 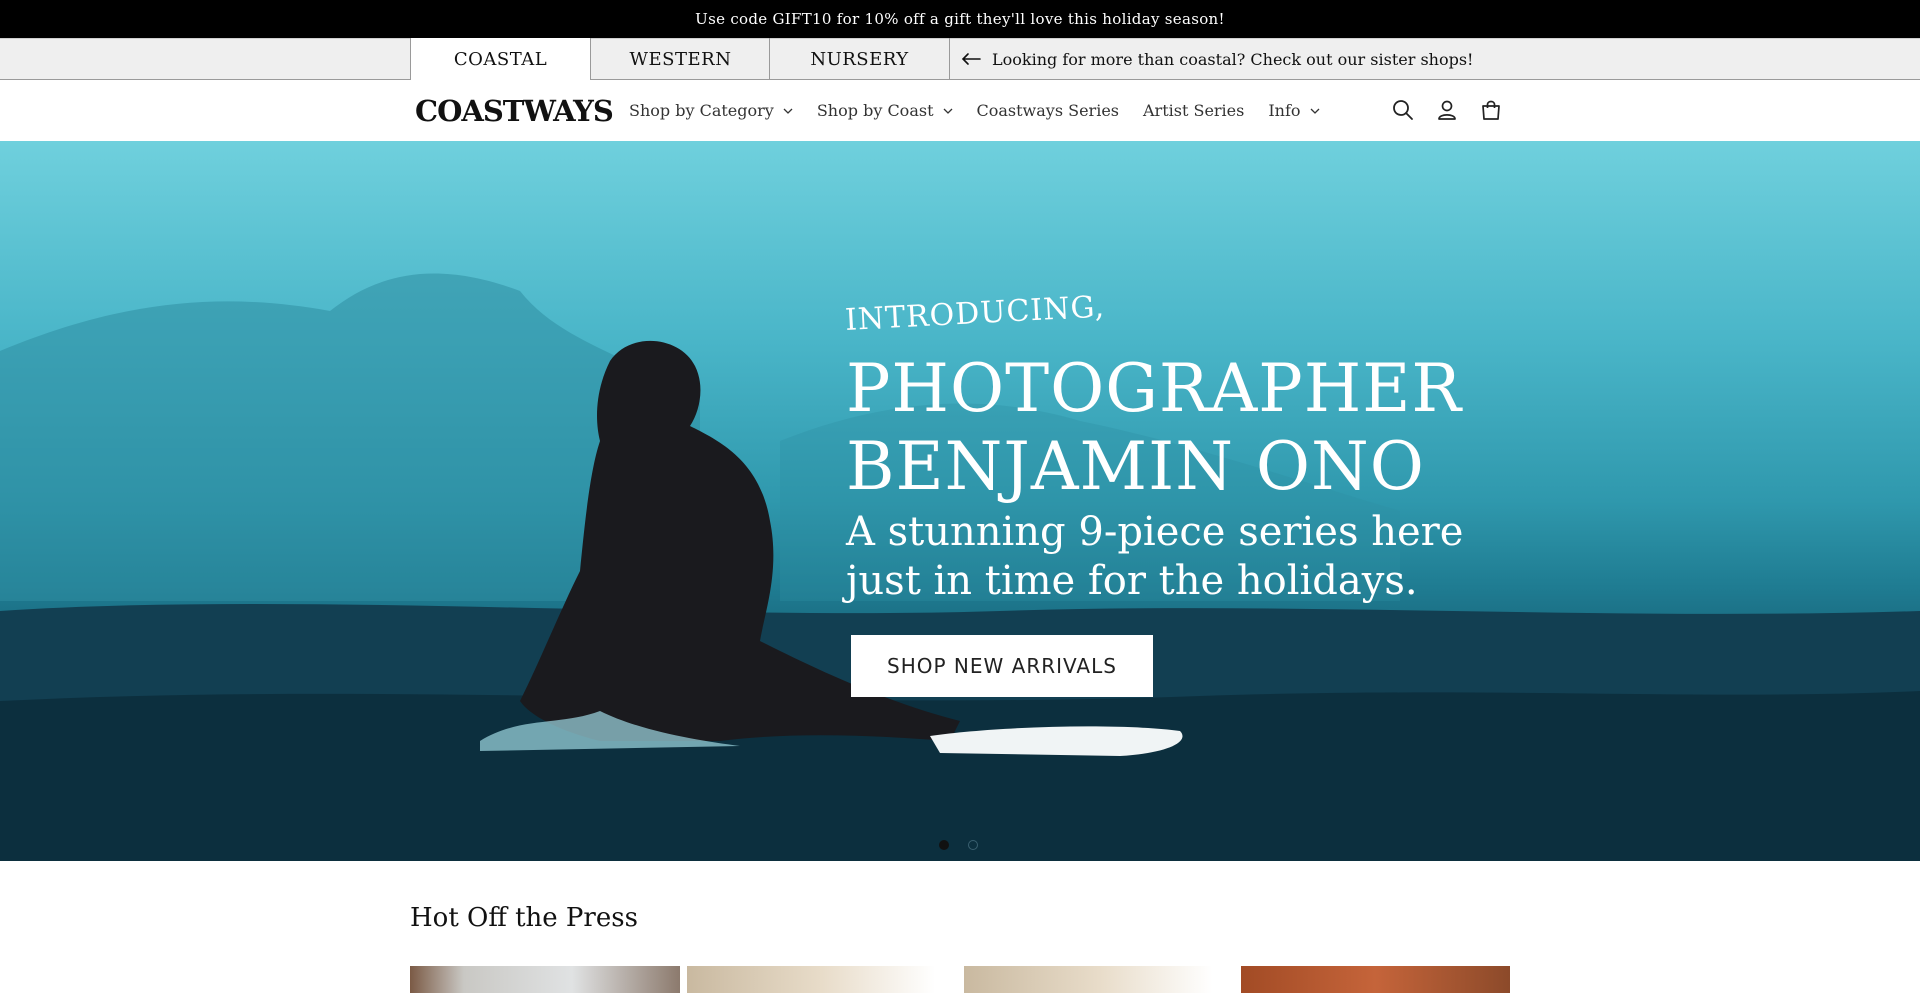 What do you see at coordinates (971, 59) in the screenshot?
I see `arrow-left-icon` at bounding box center [971, 59].